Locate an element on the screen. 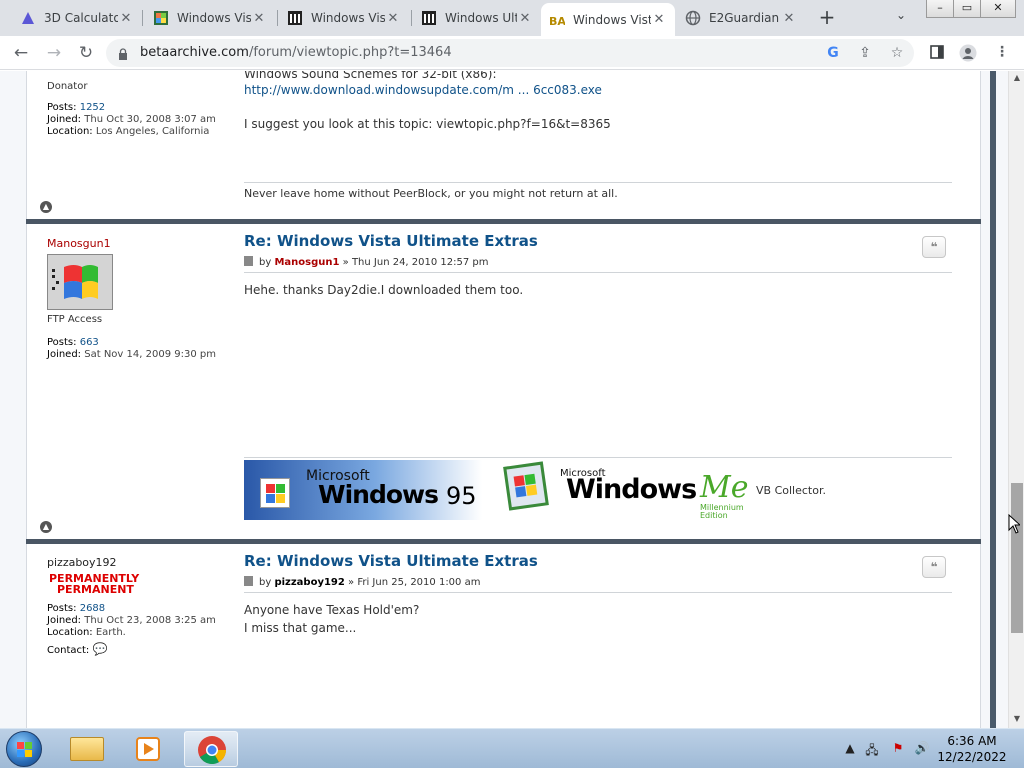  windows95-logo: Microsoft Windows 95 is located at coordinates (363, 490).